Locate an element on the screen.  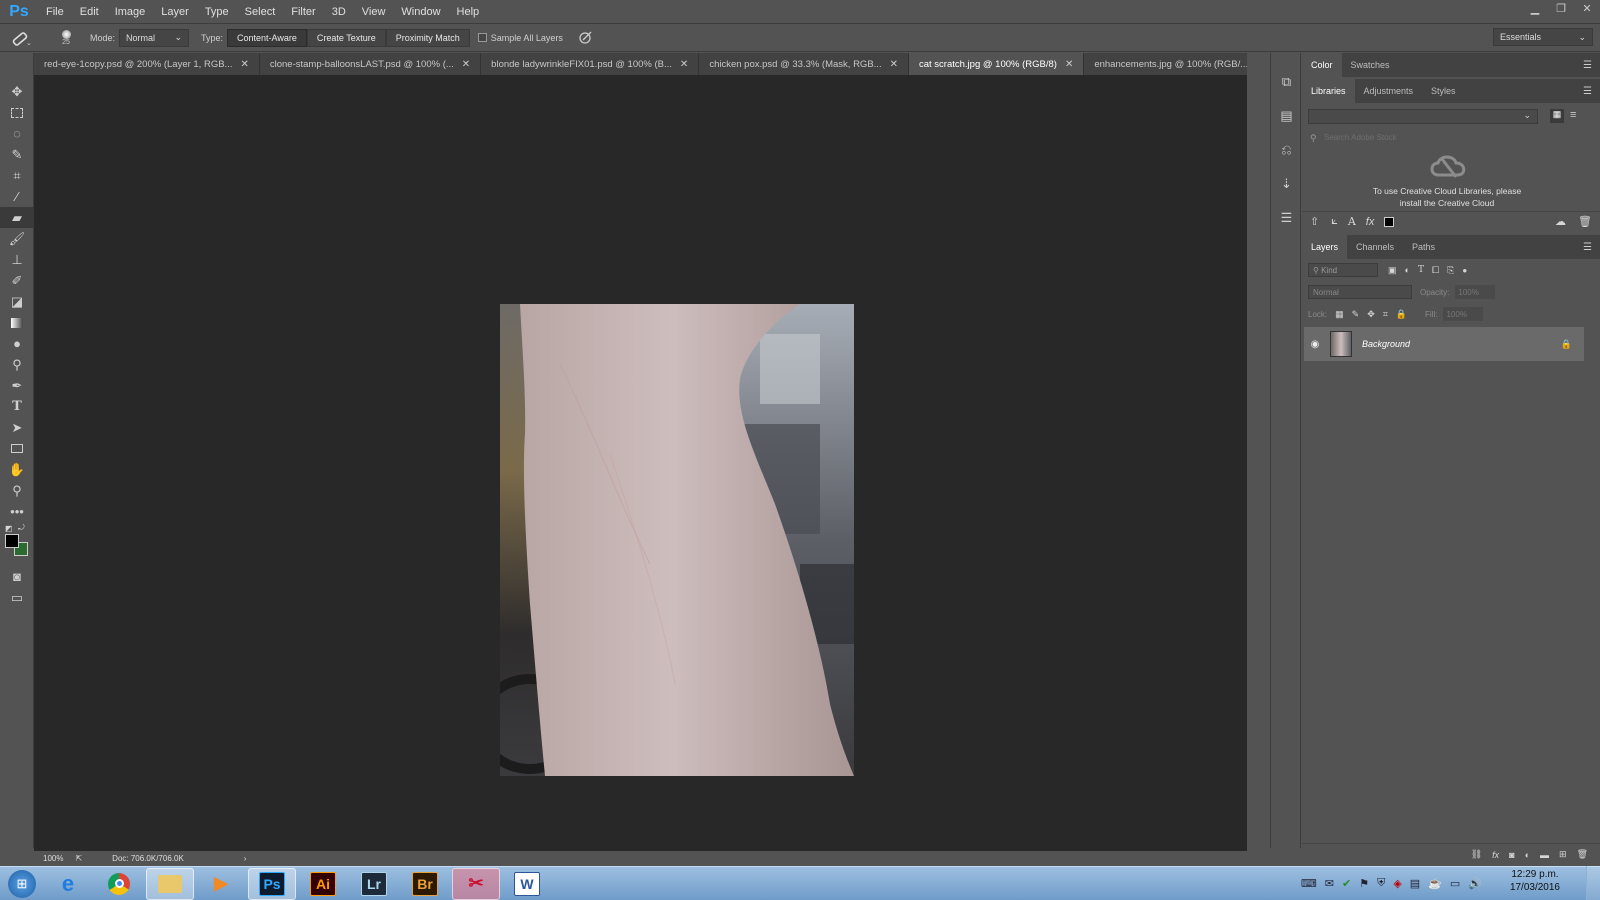
new-adjustment-icon: ◐ is located at coordinates (1527, 855).